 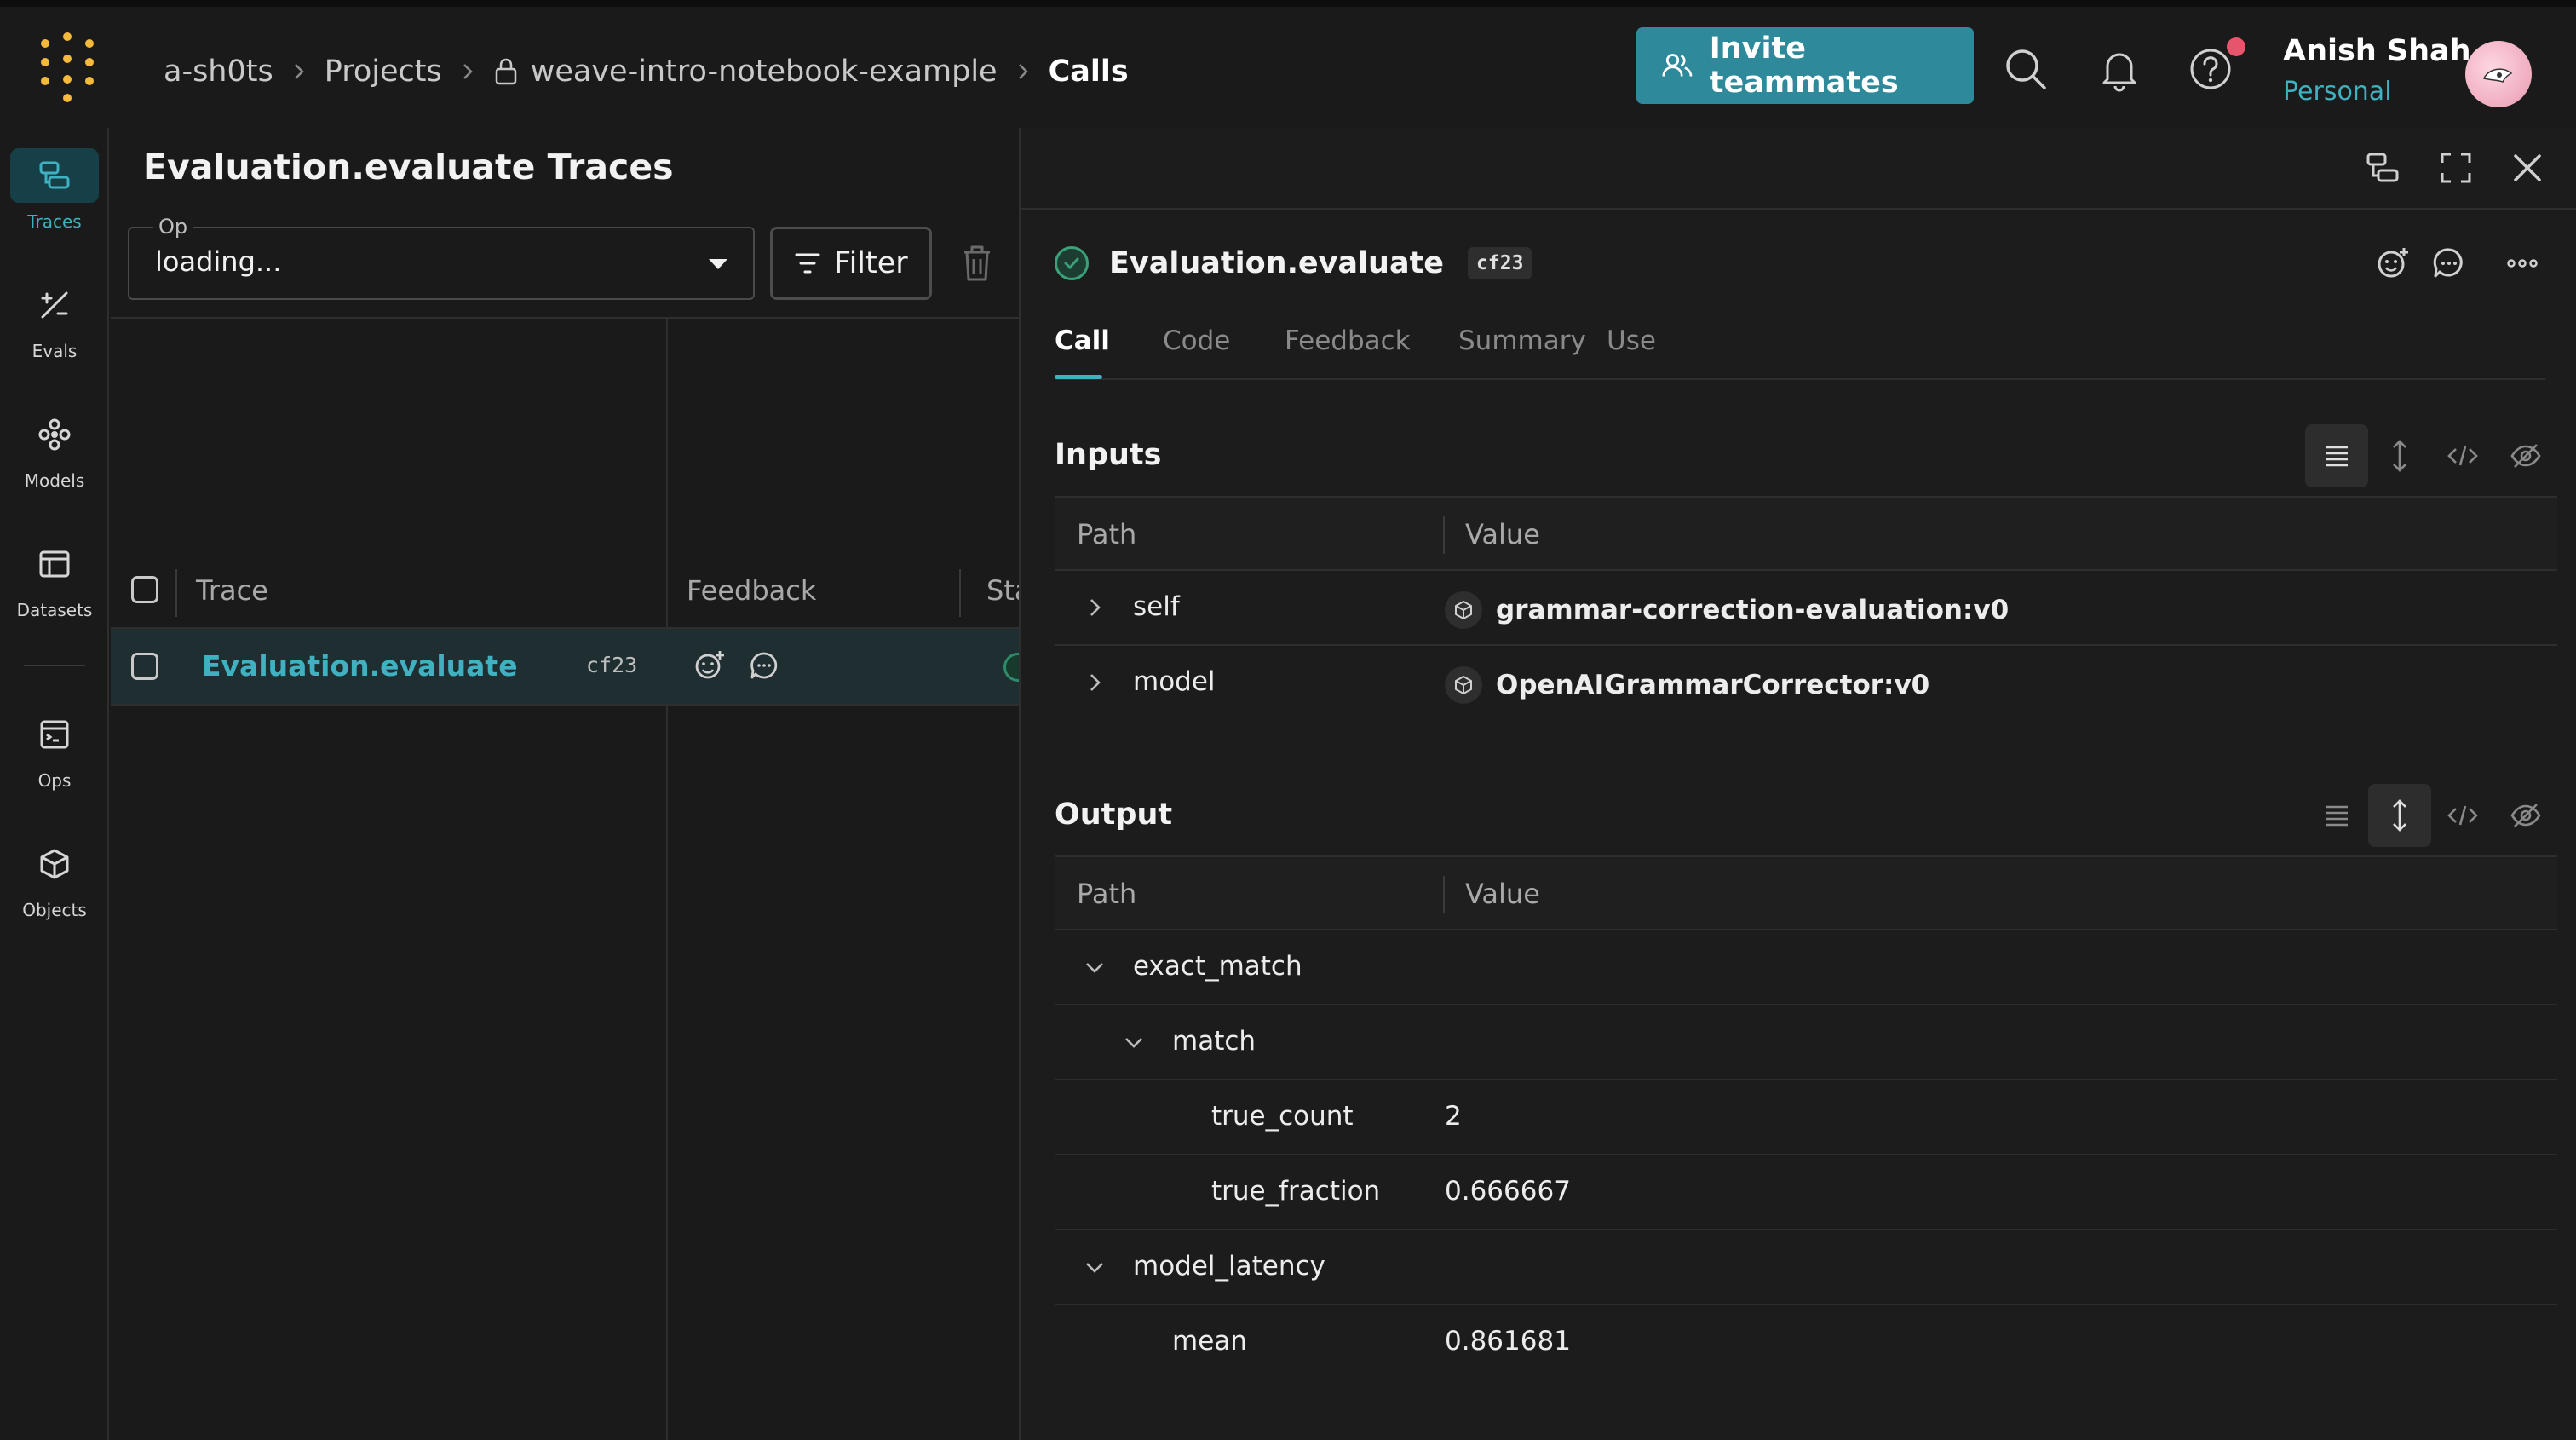 What do you see at coordinates (1753, 610) in the screenshot?
I see `object-ref-name: grammar-correction-evaluation:v0` at bounding box center [1753, 610].